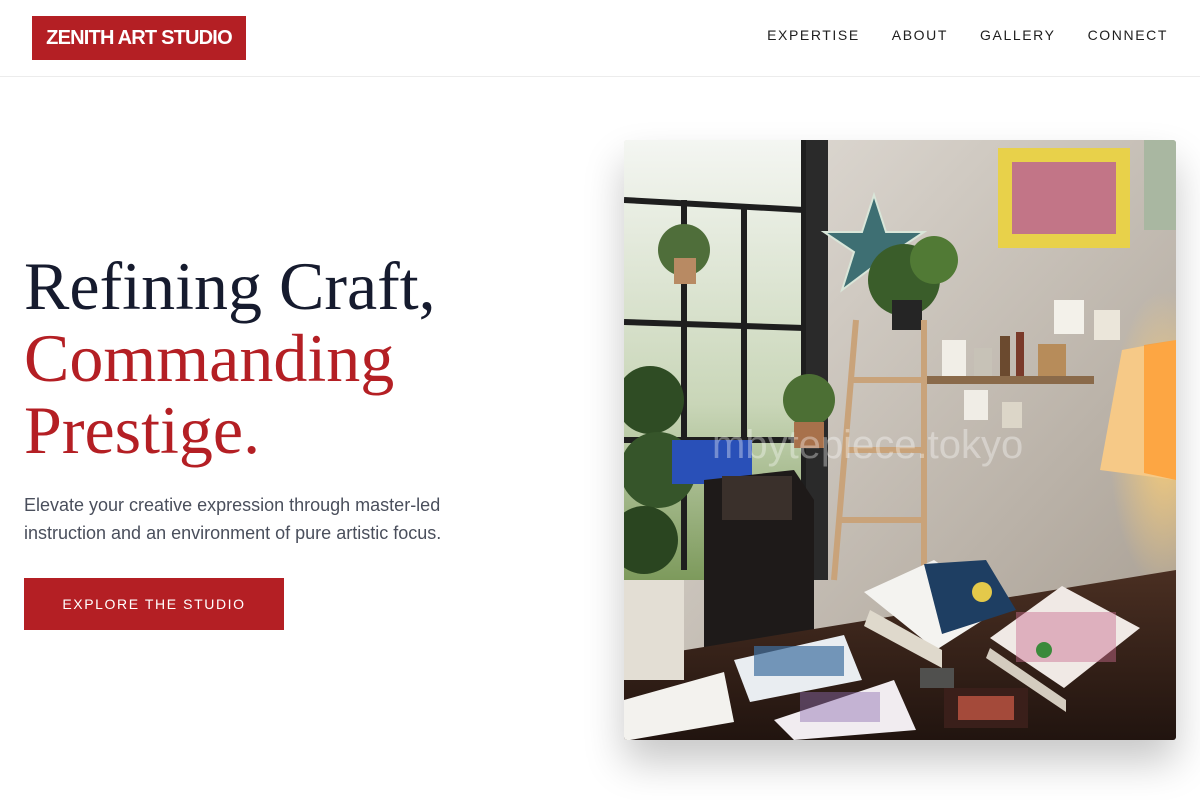 This screenshot has height=800, width=1200. I want to click on nav-link-about: ABOUT, so click(920, 35).